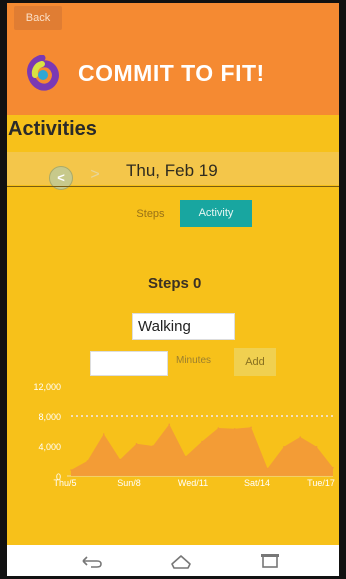  I want to click on home-icon, so click(181, 561).